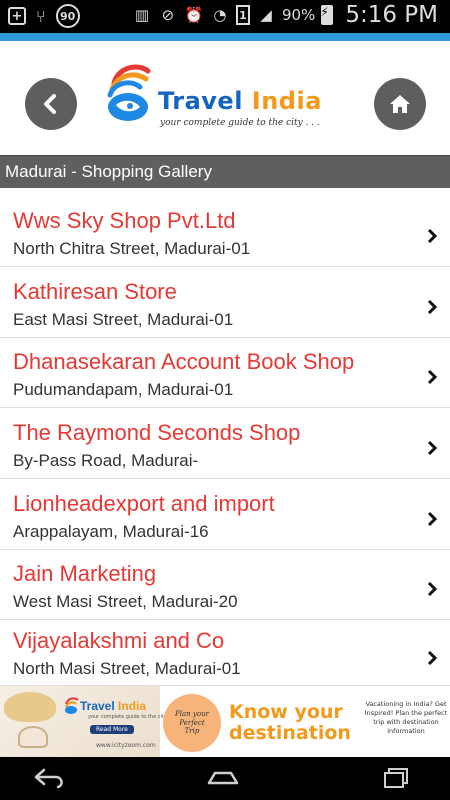  Describe the element at coordinates (391, 15) in the screenshot. I see `clock: 5:16 PM` at that location.